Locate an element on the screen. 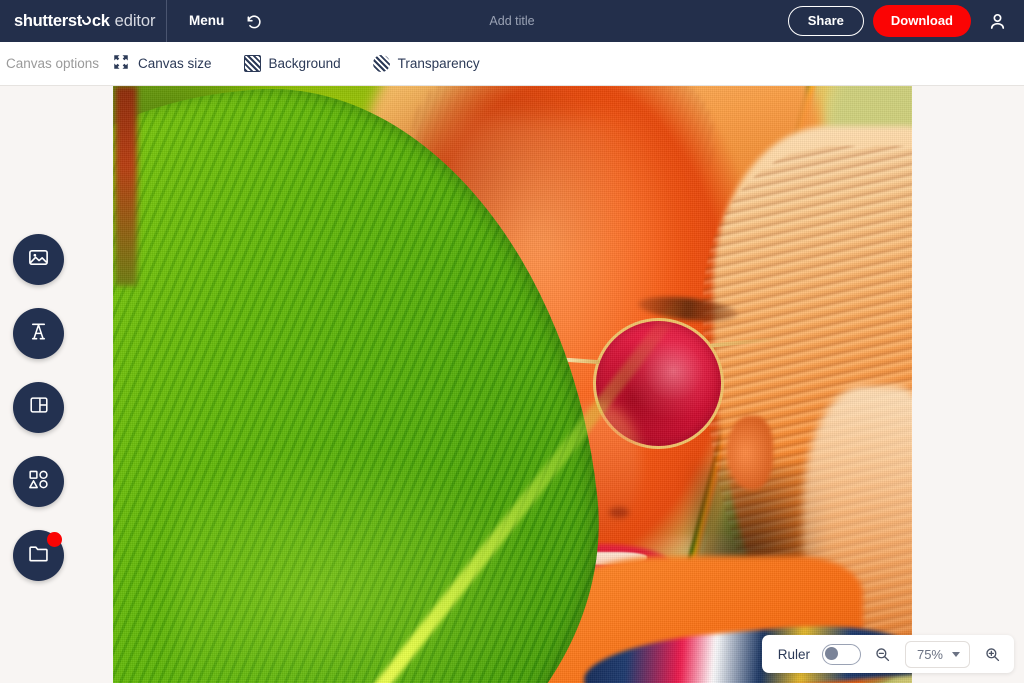 The height and width of the screenshot is (683, 1024). background-button: Background is located at coordinates (292, 63).